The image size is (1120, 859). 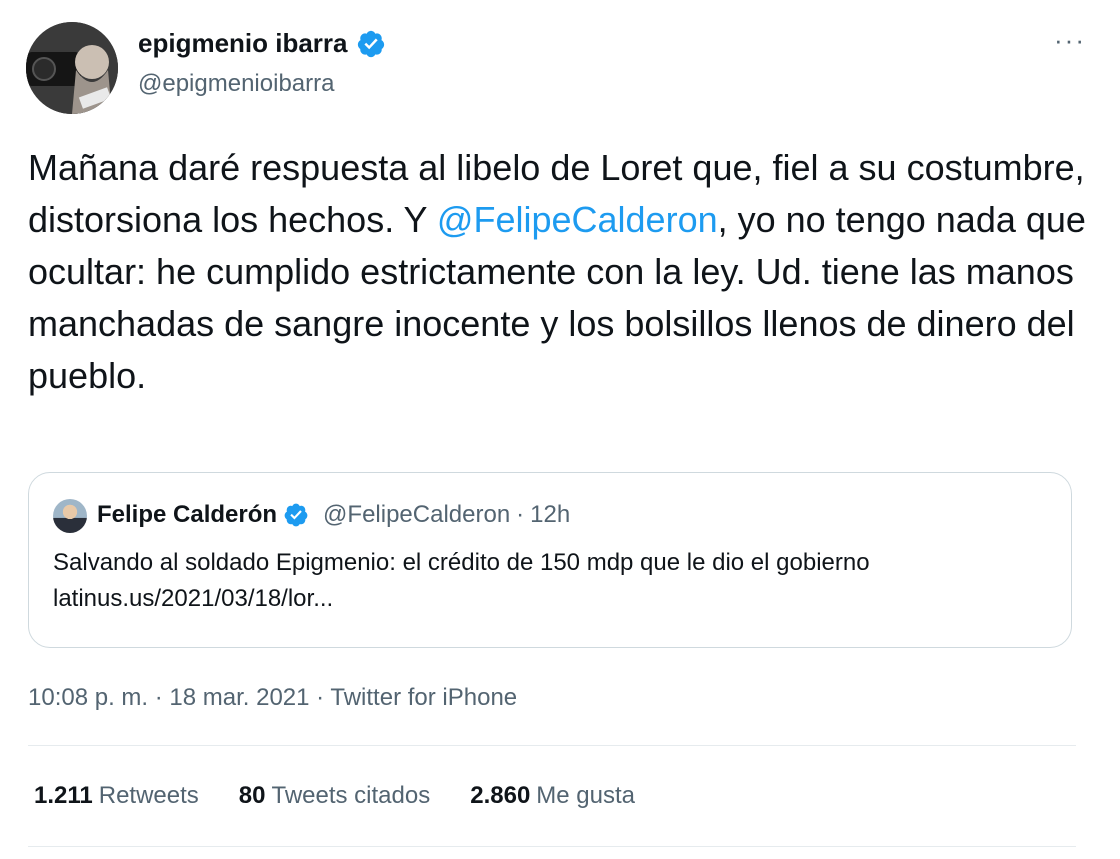 I want to click on retweets-label: Retweets, so click(x=148, y=795).